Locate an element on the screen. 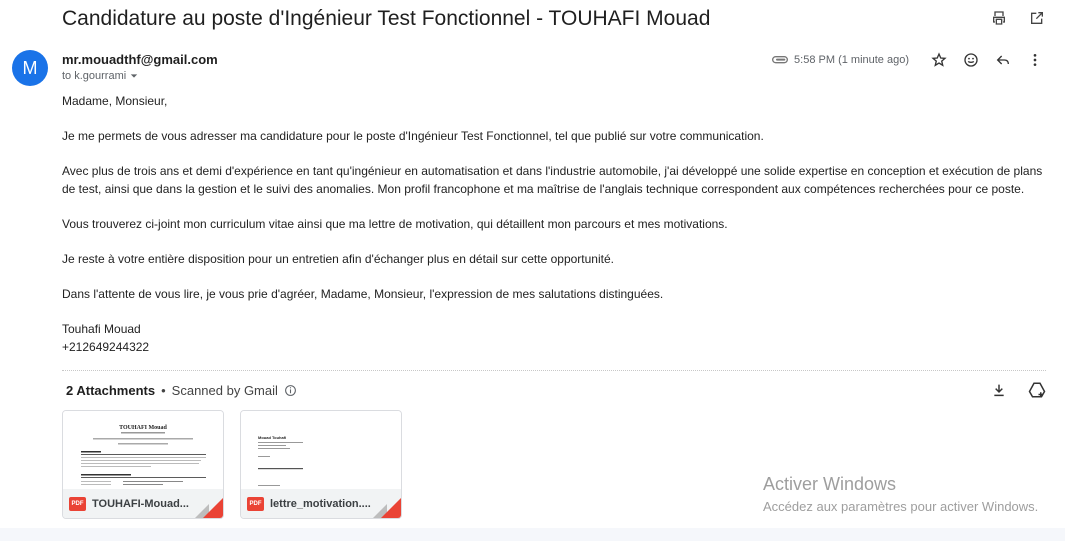 Image resolution: width=1065 pixels, height=541 pixels. recipient-label: to k.gourrami is located at coordinates (94, 76).